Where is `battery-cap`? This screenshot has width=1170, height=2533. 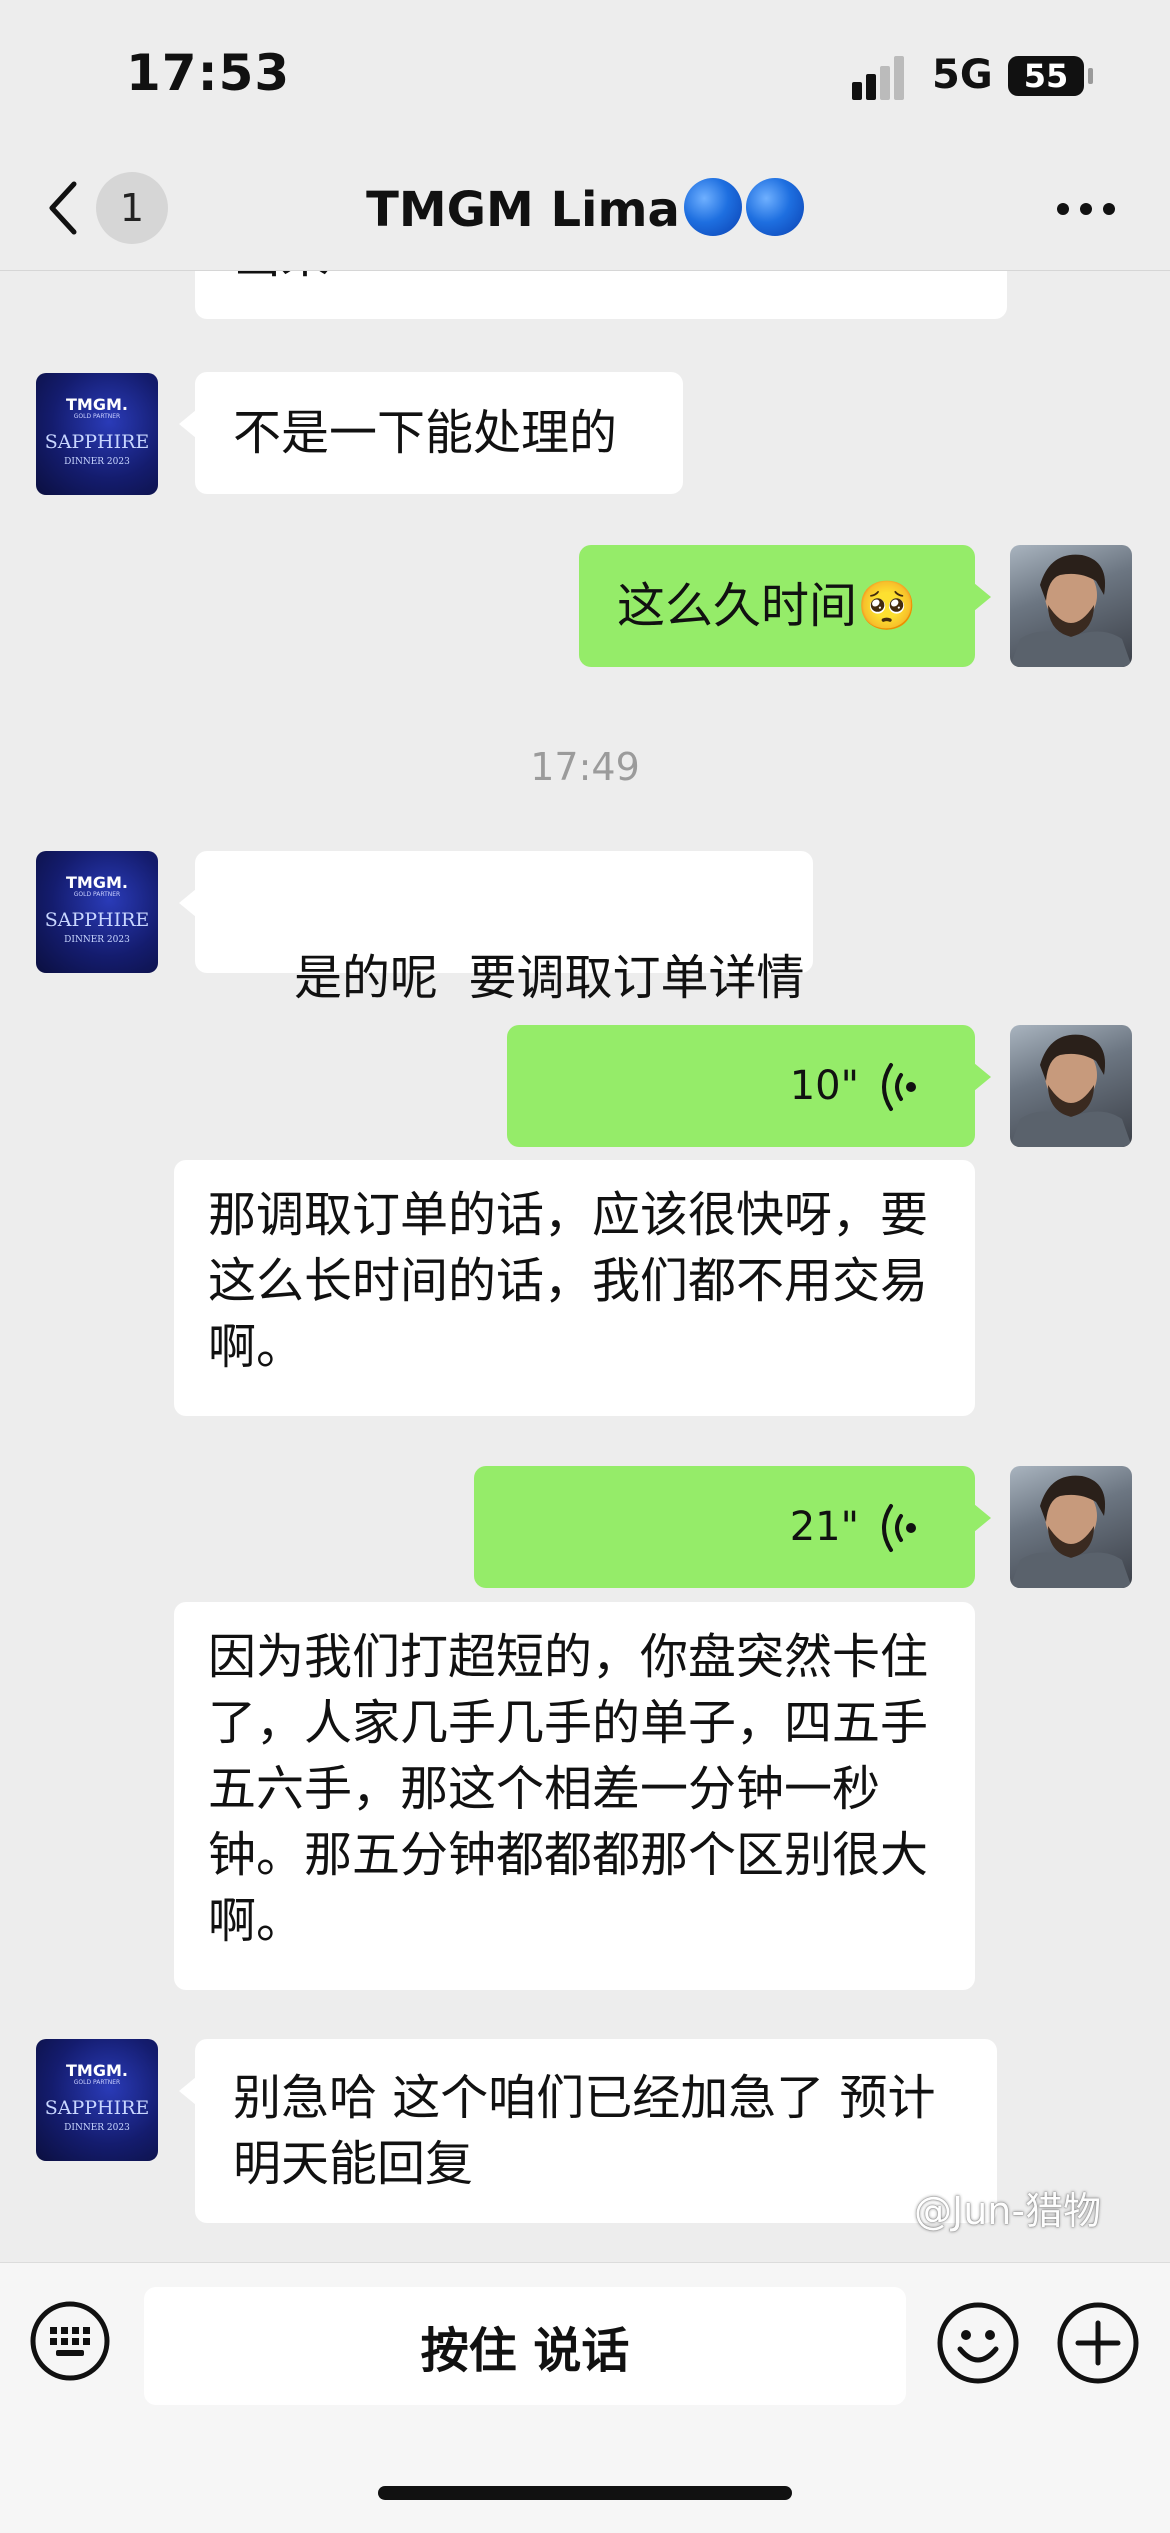 battery-cap is located at coordinates (1090, 76).